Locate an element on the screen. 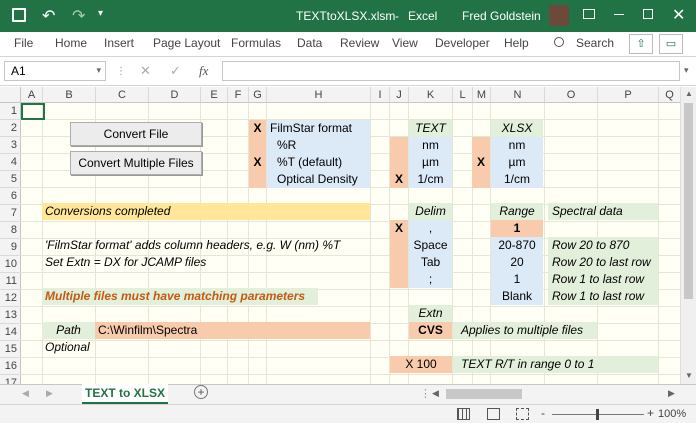 The height and width of the screenshot is (423, 696). scale-value: X 100 is located at coordinates (421, 364).